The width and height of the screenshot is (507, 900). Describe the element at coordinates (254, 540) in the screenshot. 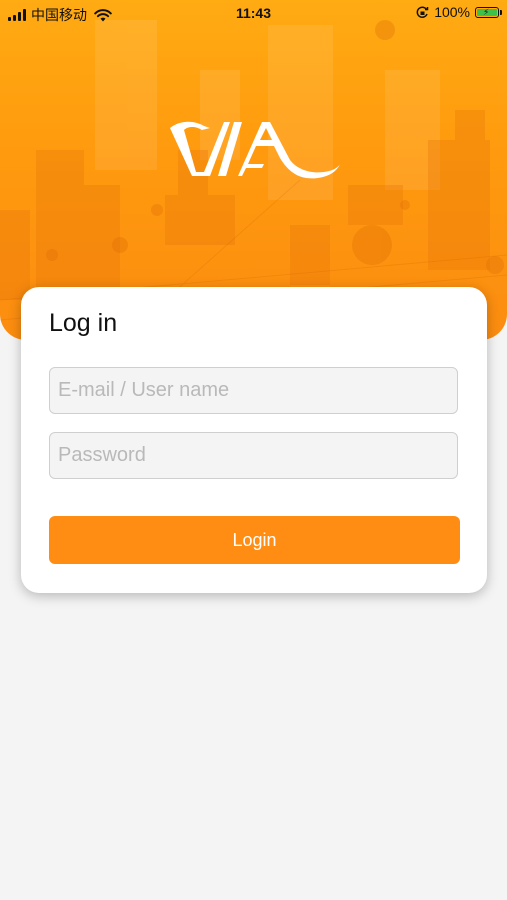

I see `login-button: Login` at that location.